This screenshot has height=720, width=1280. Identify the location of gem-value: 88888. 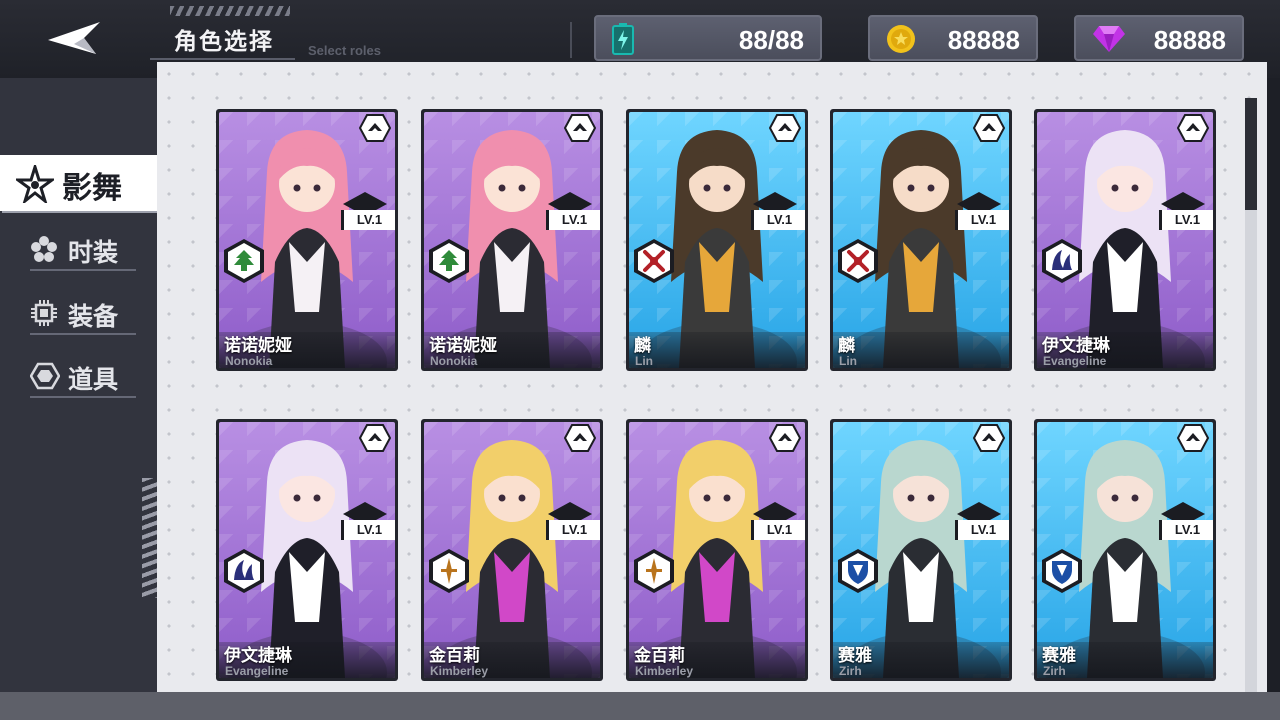
(1189, 40).